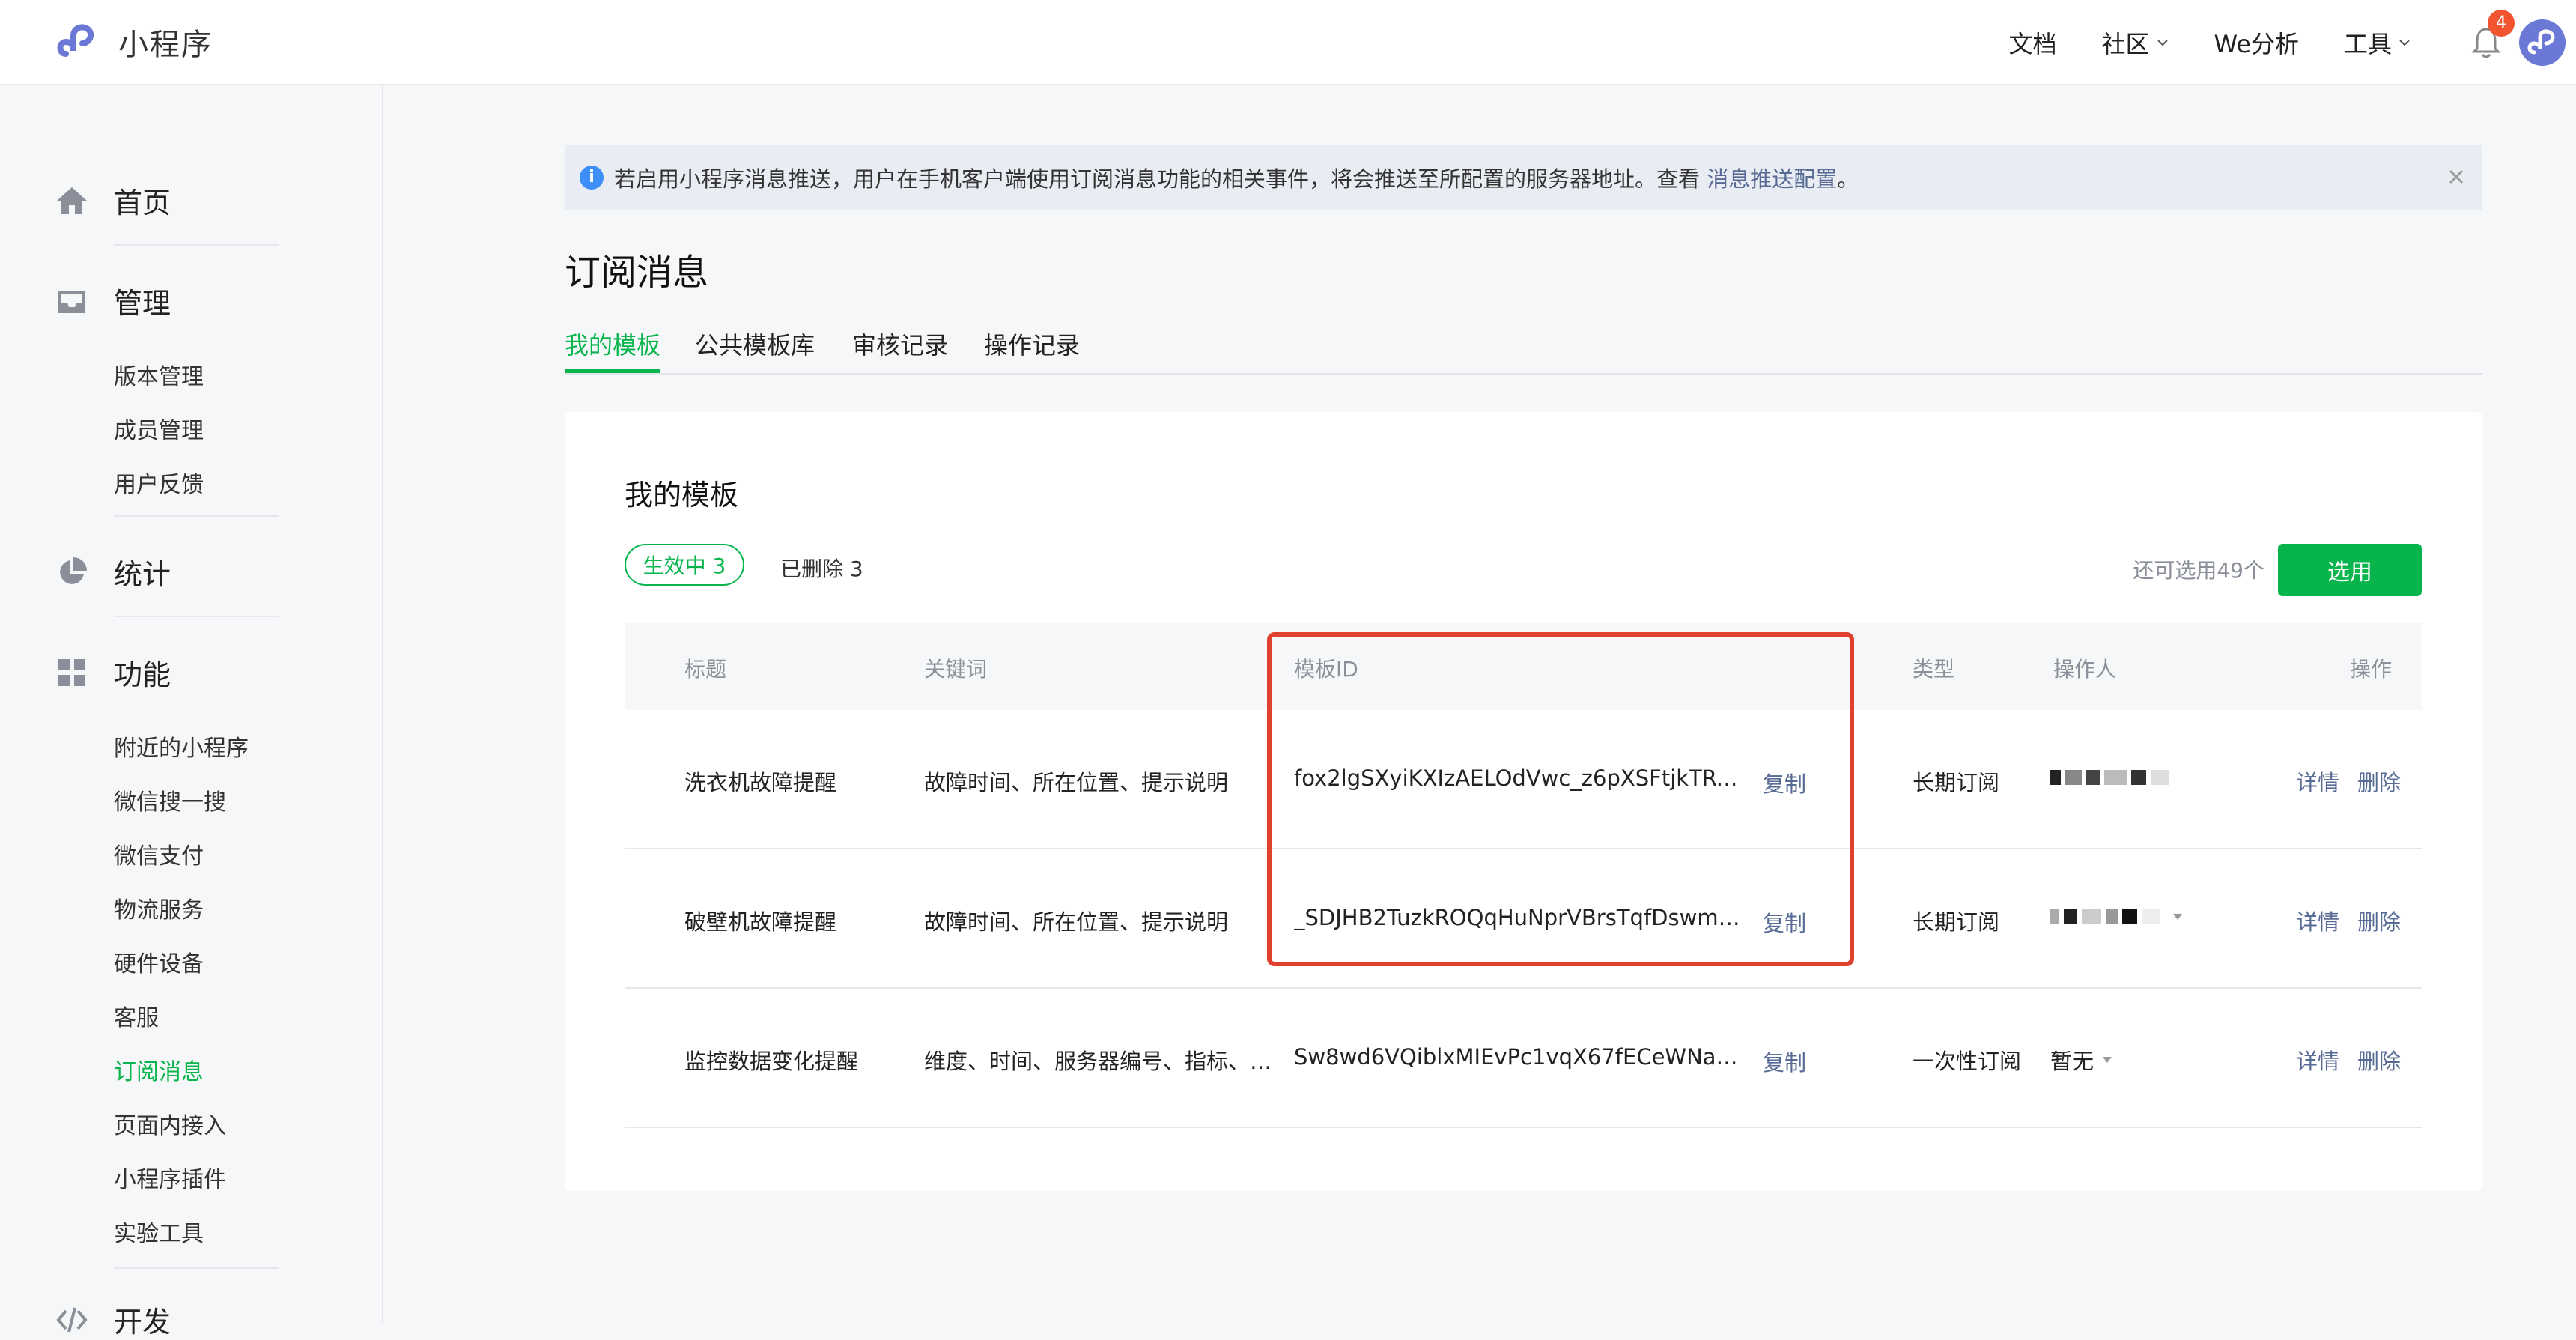  Describe the element at coordinates (2501, 23) in the screenshot. I see `notification-badge: 4` at that location.